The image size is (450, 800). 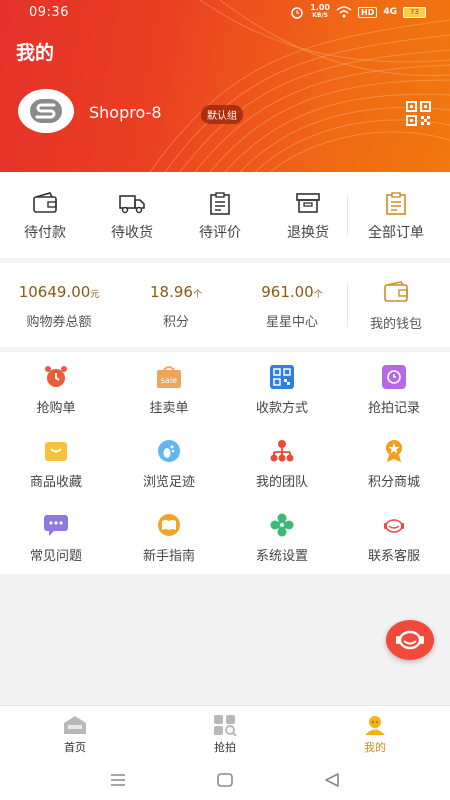 What do you see at coordinates (132, 204) in the screenshot?
I see `truck-icon` at bounding box center [132, 204].